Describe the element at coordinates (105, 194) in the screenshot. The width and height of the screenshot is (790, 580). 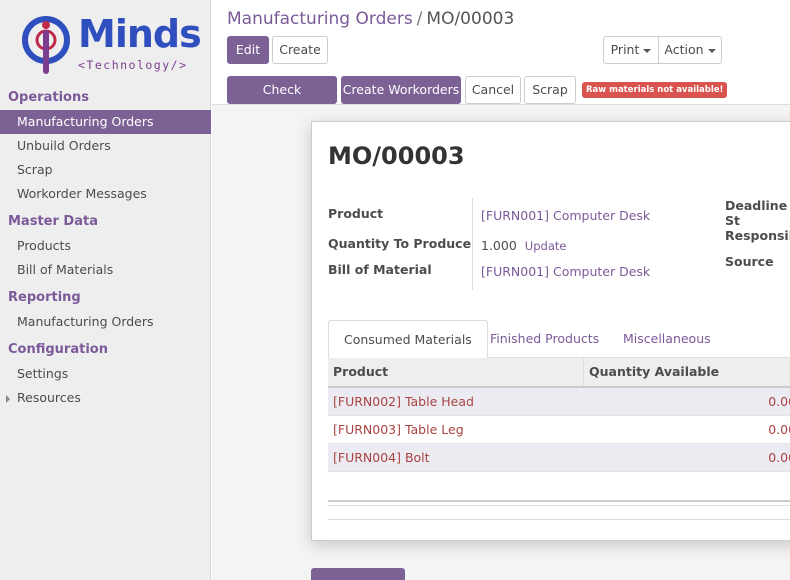
I see `sidebar-item-workorder-messages: Workorder Messages` at that location.